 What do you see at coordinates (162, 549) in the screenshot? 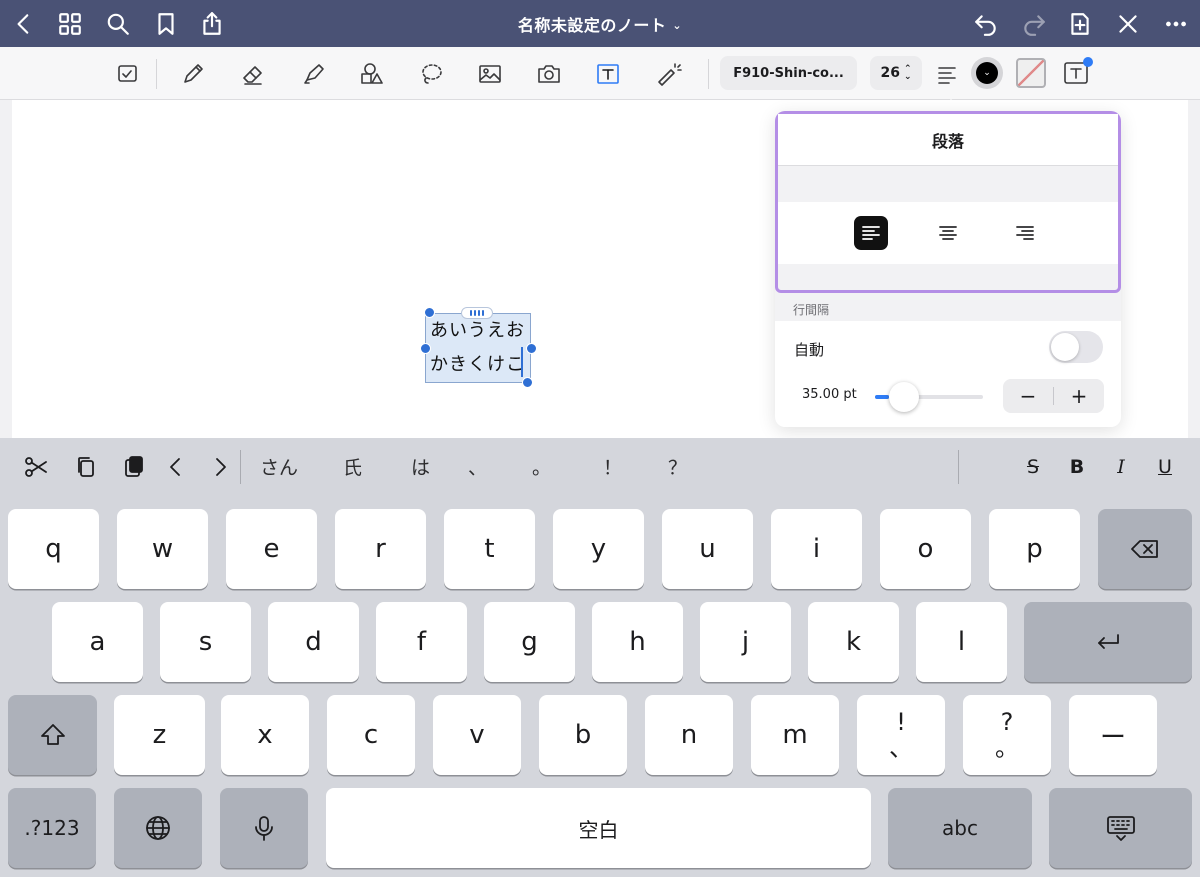
I see `key-w: w` at bounding box center [162, 549].